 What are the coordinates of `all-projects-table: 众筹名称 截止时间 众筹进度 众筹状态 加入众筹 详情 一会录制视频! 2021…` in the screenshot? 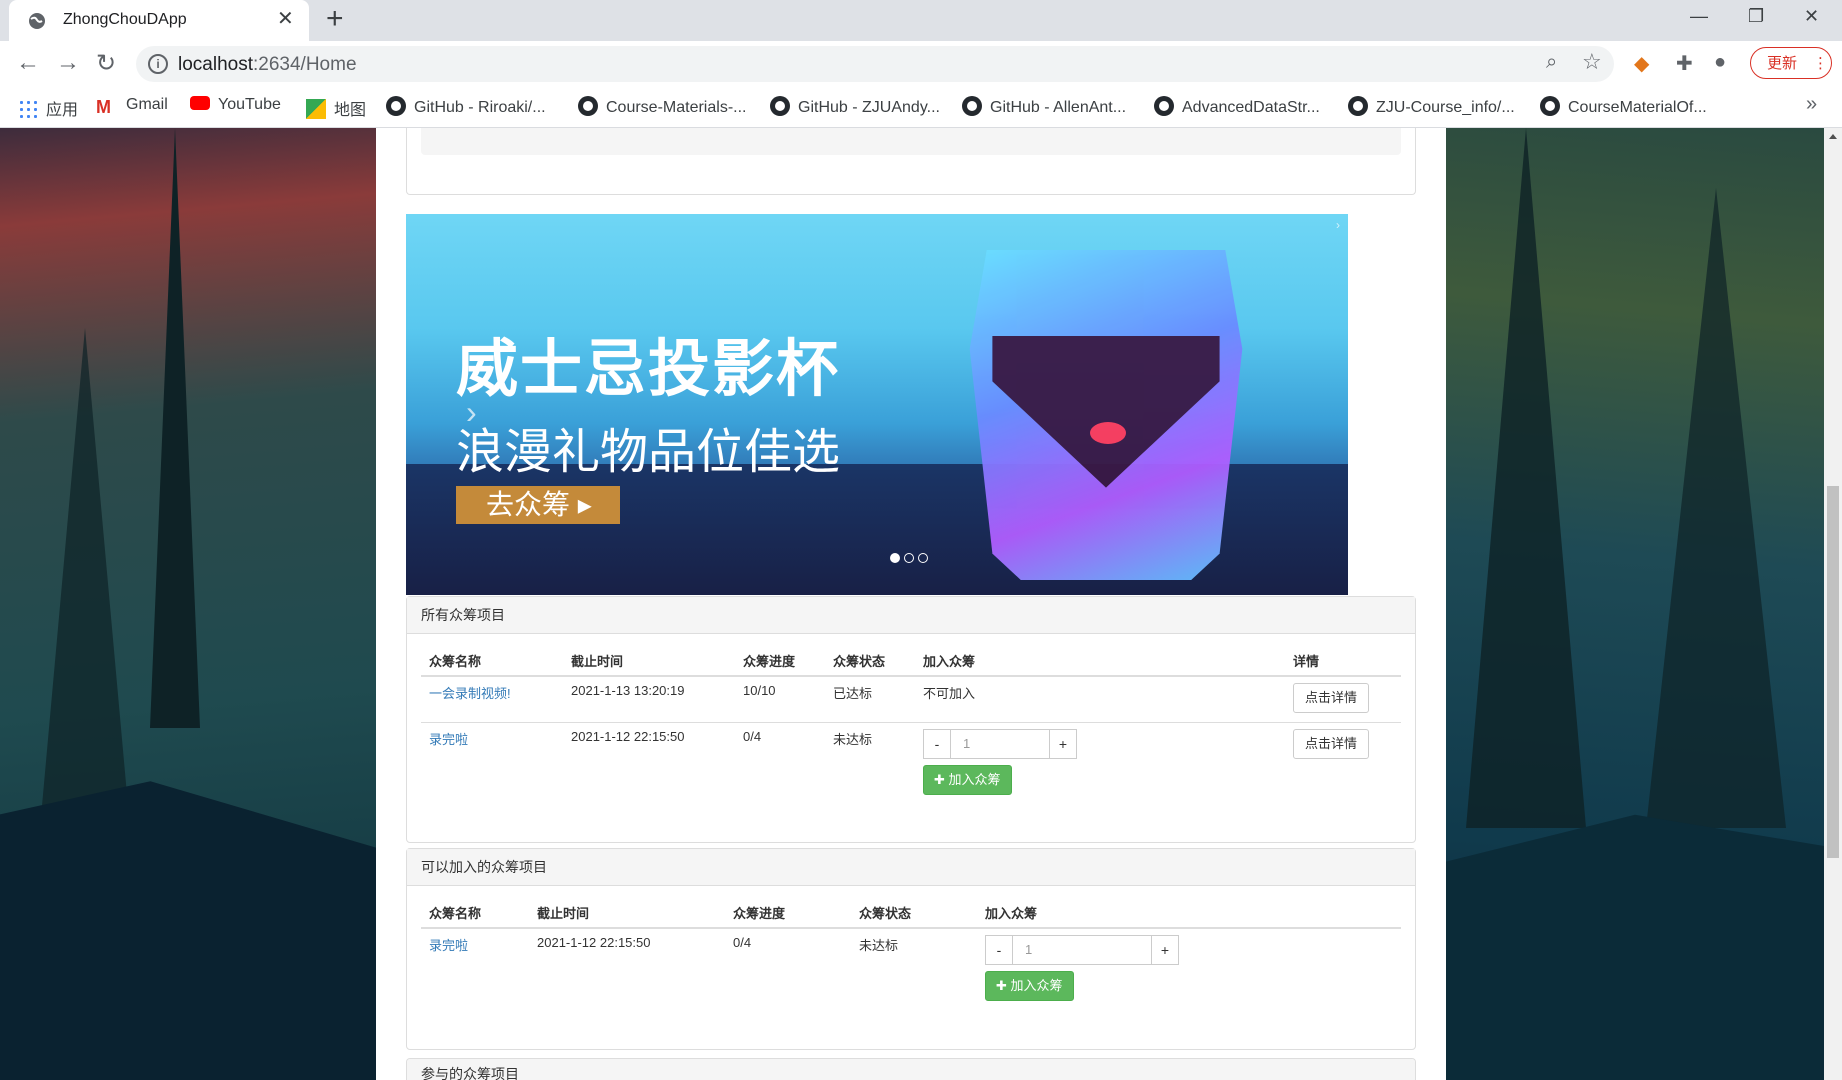 It's located at (911, 733).